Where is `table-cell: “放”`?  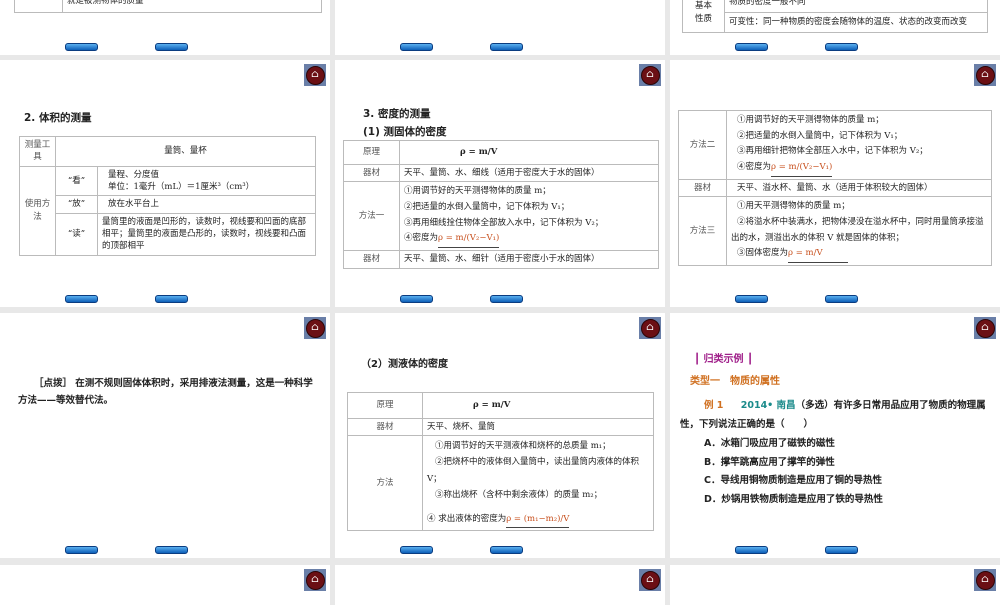 table-cell: “放” is located at coordinates (76, 204).